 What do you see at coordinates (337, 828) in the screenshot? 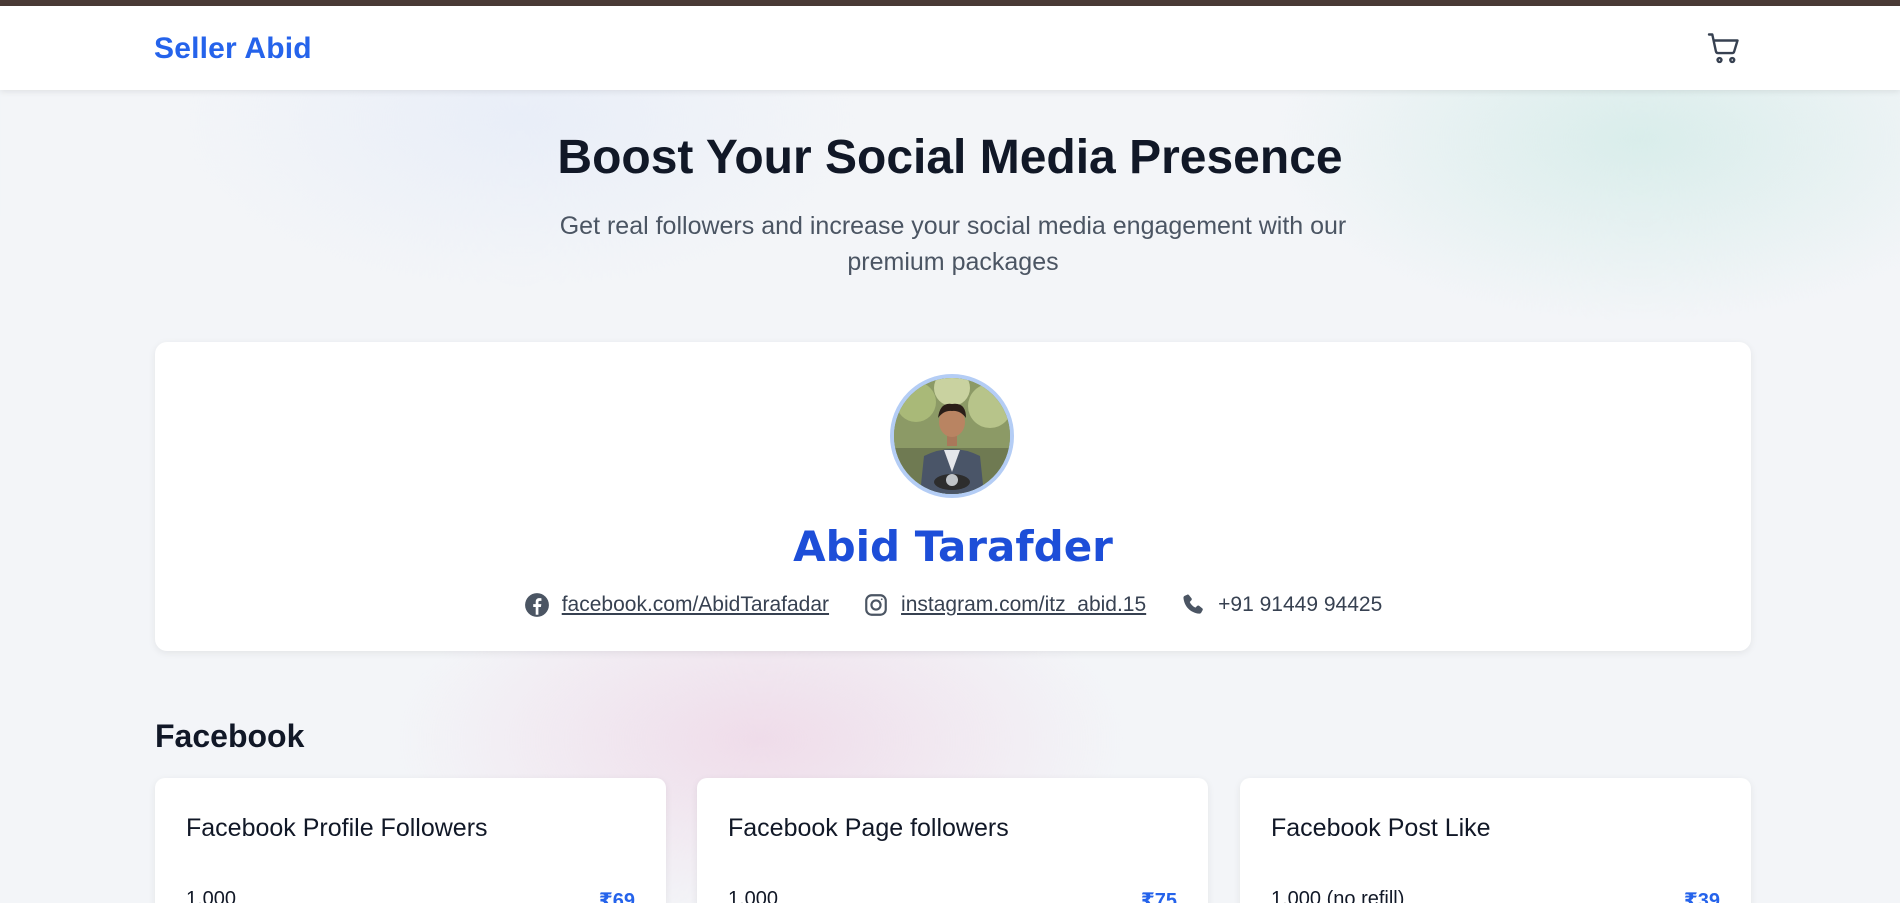
I see `package-title: Facebook Profile Followers` at bounding box center [337, 828].